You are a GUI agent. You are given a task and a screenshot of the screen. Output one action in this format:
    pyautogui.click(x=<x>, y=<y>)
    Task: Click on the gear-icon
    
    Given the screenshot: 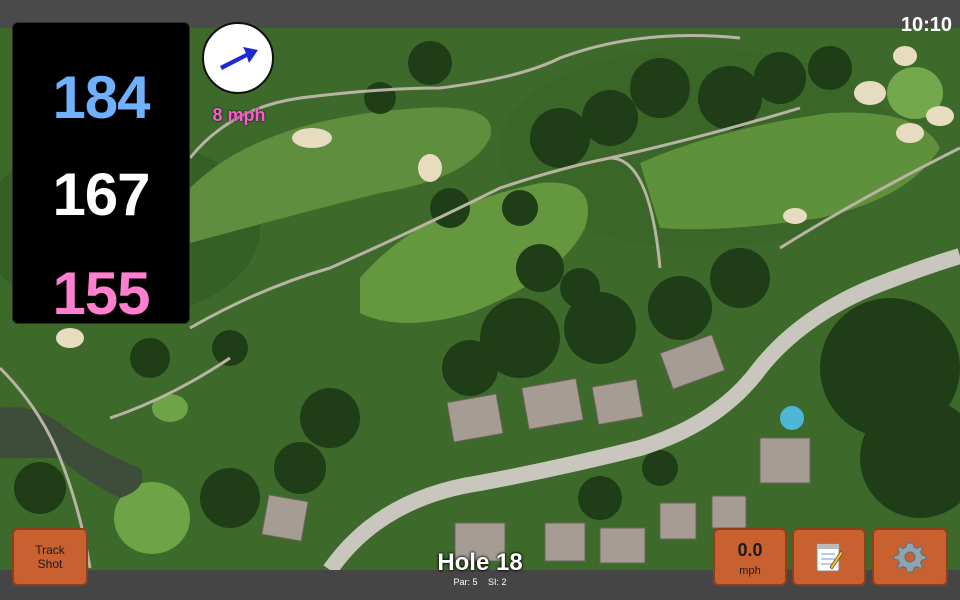 What is the action you would take?
    pyautogui.click(x=910, y=557)
    